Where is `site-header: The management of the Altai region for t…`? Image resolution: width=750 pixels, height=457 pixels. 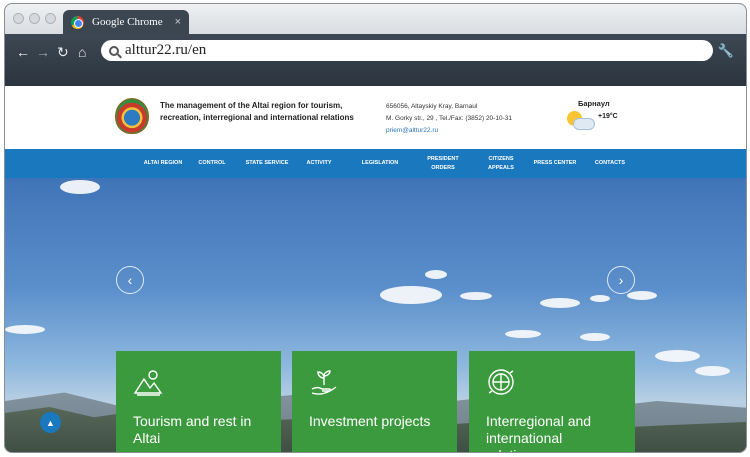 site-header: The management of the Altai region for t… is located at coordinates (375, 117).